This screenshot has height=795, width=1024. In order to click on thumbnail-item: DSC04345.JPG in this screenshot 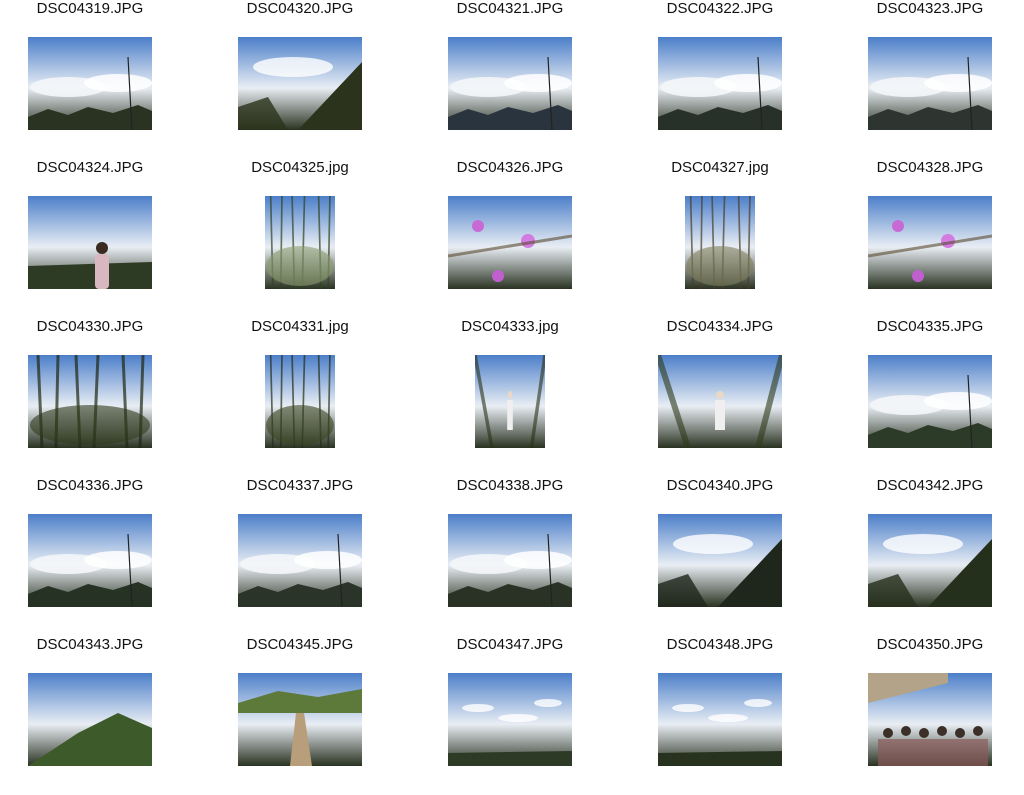, I will do `click(315, 715)`.